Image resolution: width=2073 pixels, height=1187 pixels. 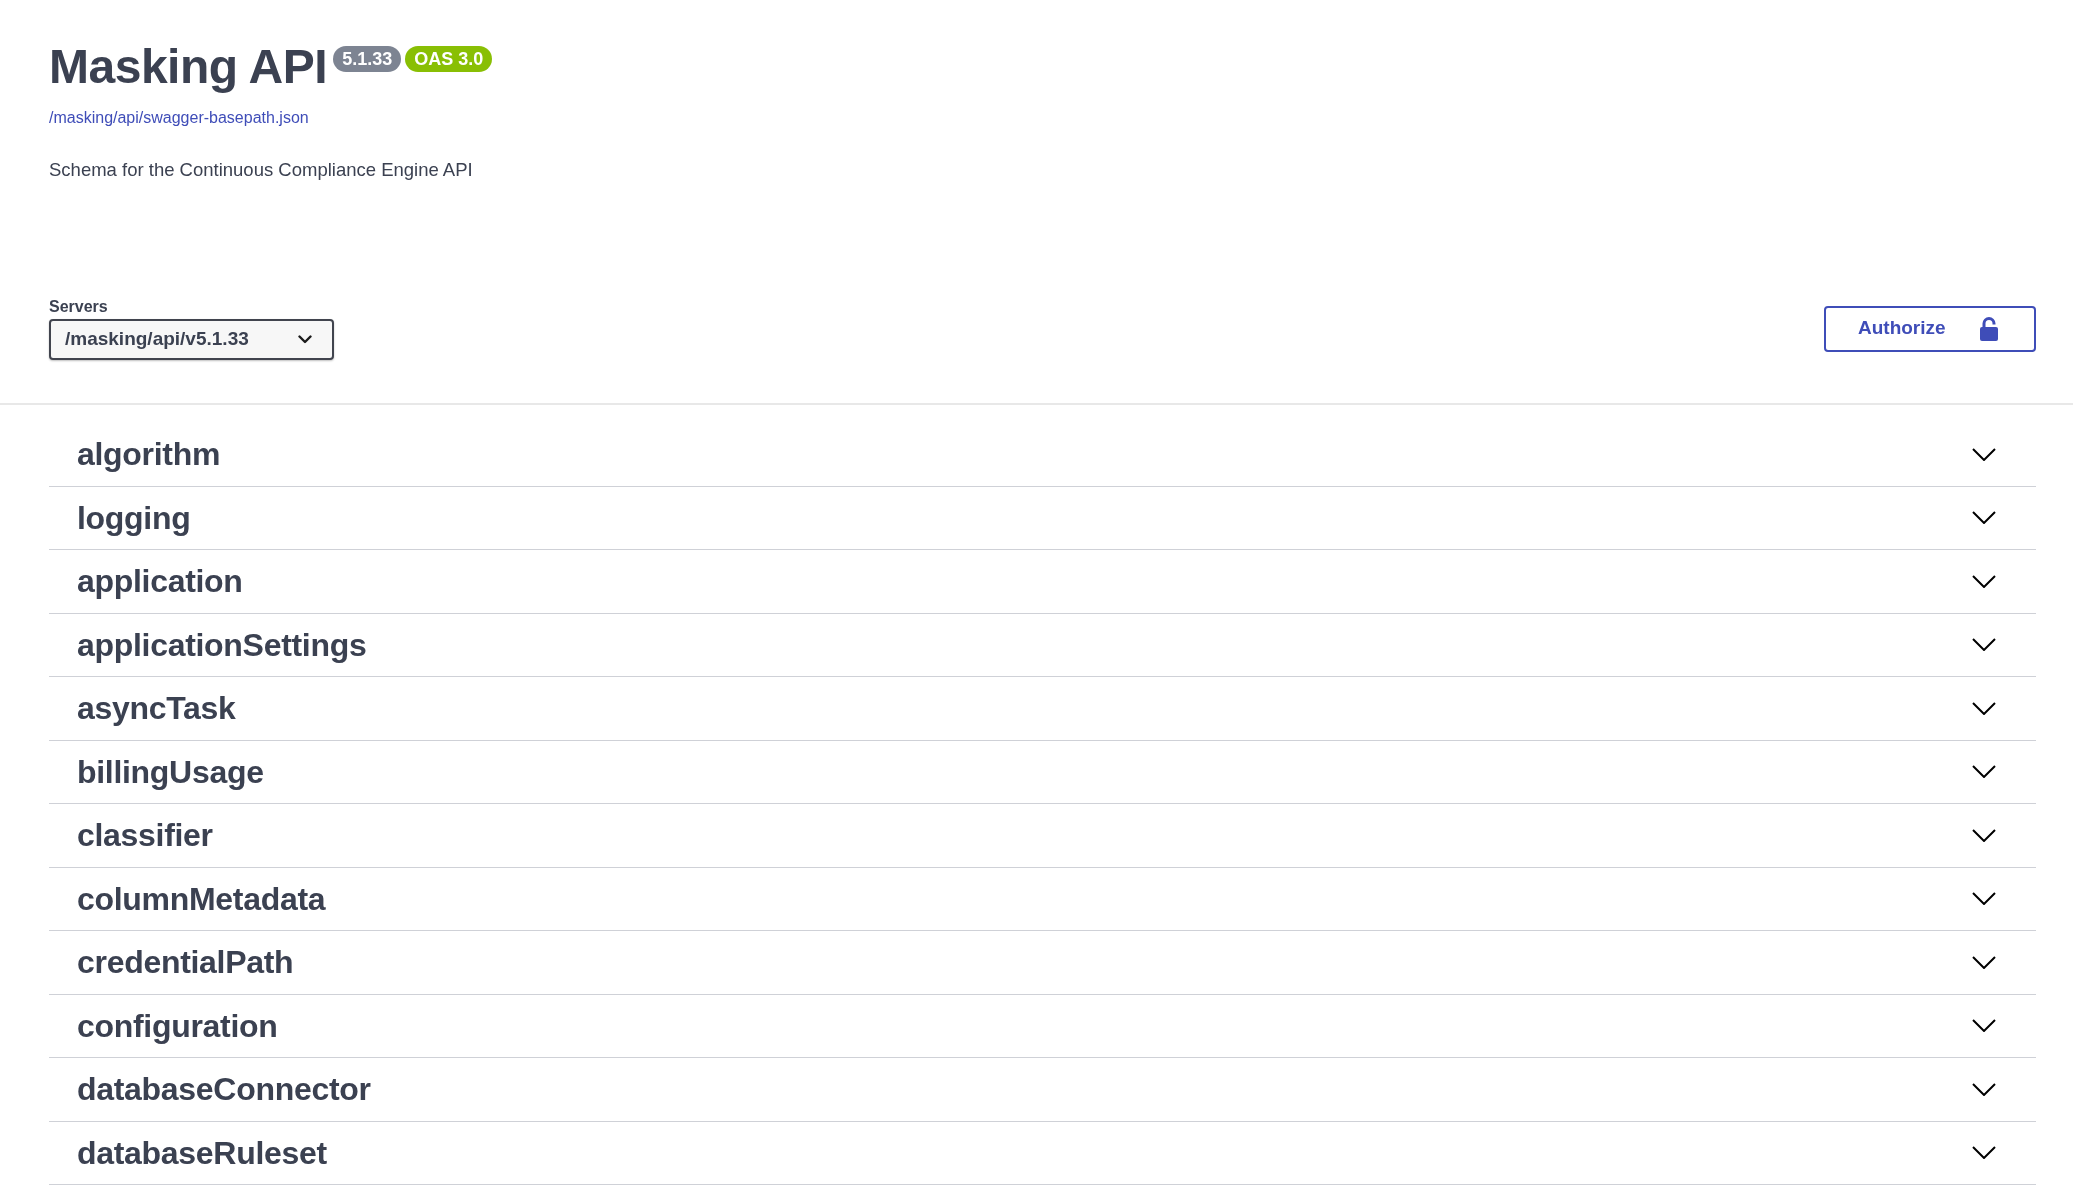 What do you see at coordinates (1042, 518) in the screenshot?
I see `tag-section-header: logging` at bounding box center [1042, 518].